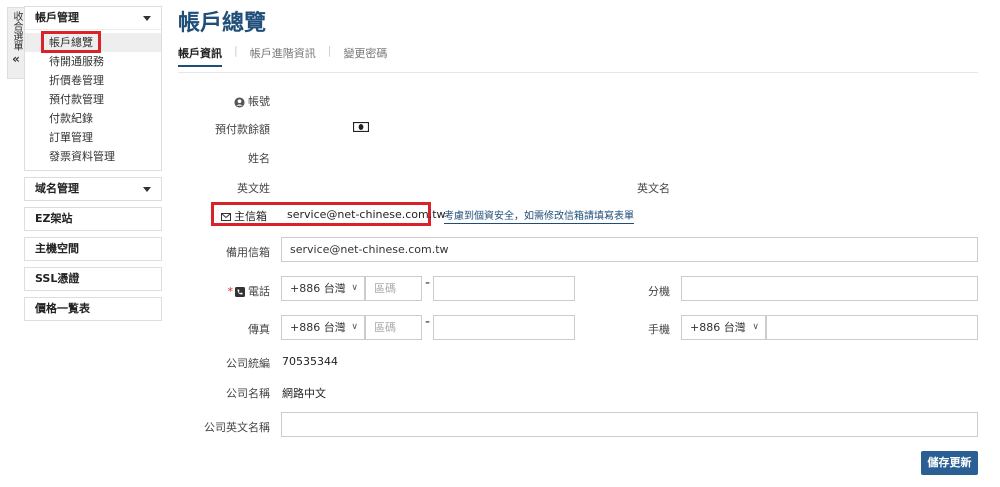 This screenshot has height=487, width=1000. What do you see at coordinates (872, 327) in the screenshot?
I see `mobile-number-input` at bounding box center [872, 327].